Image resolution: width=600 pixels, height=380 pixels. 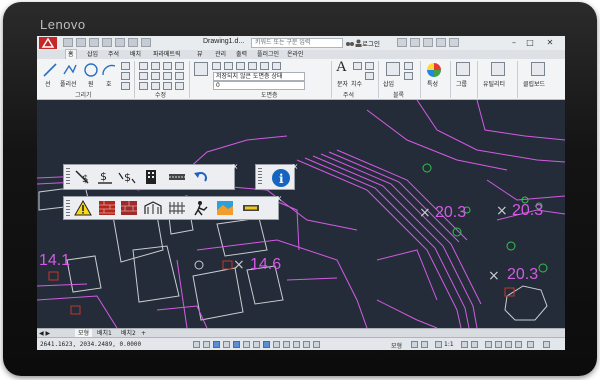 I want to click on edit-block-icon, so click(x=408, y=76).